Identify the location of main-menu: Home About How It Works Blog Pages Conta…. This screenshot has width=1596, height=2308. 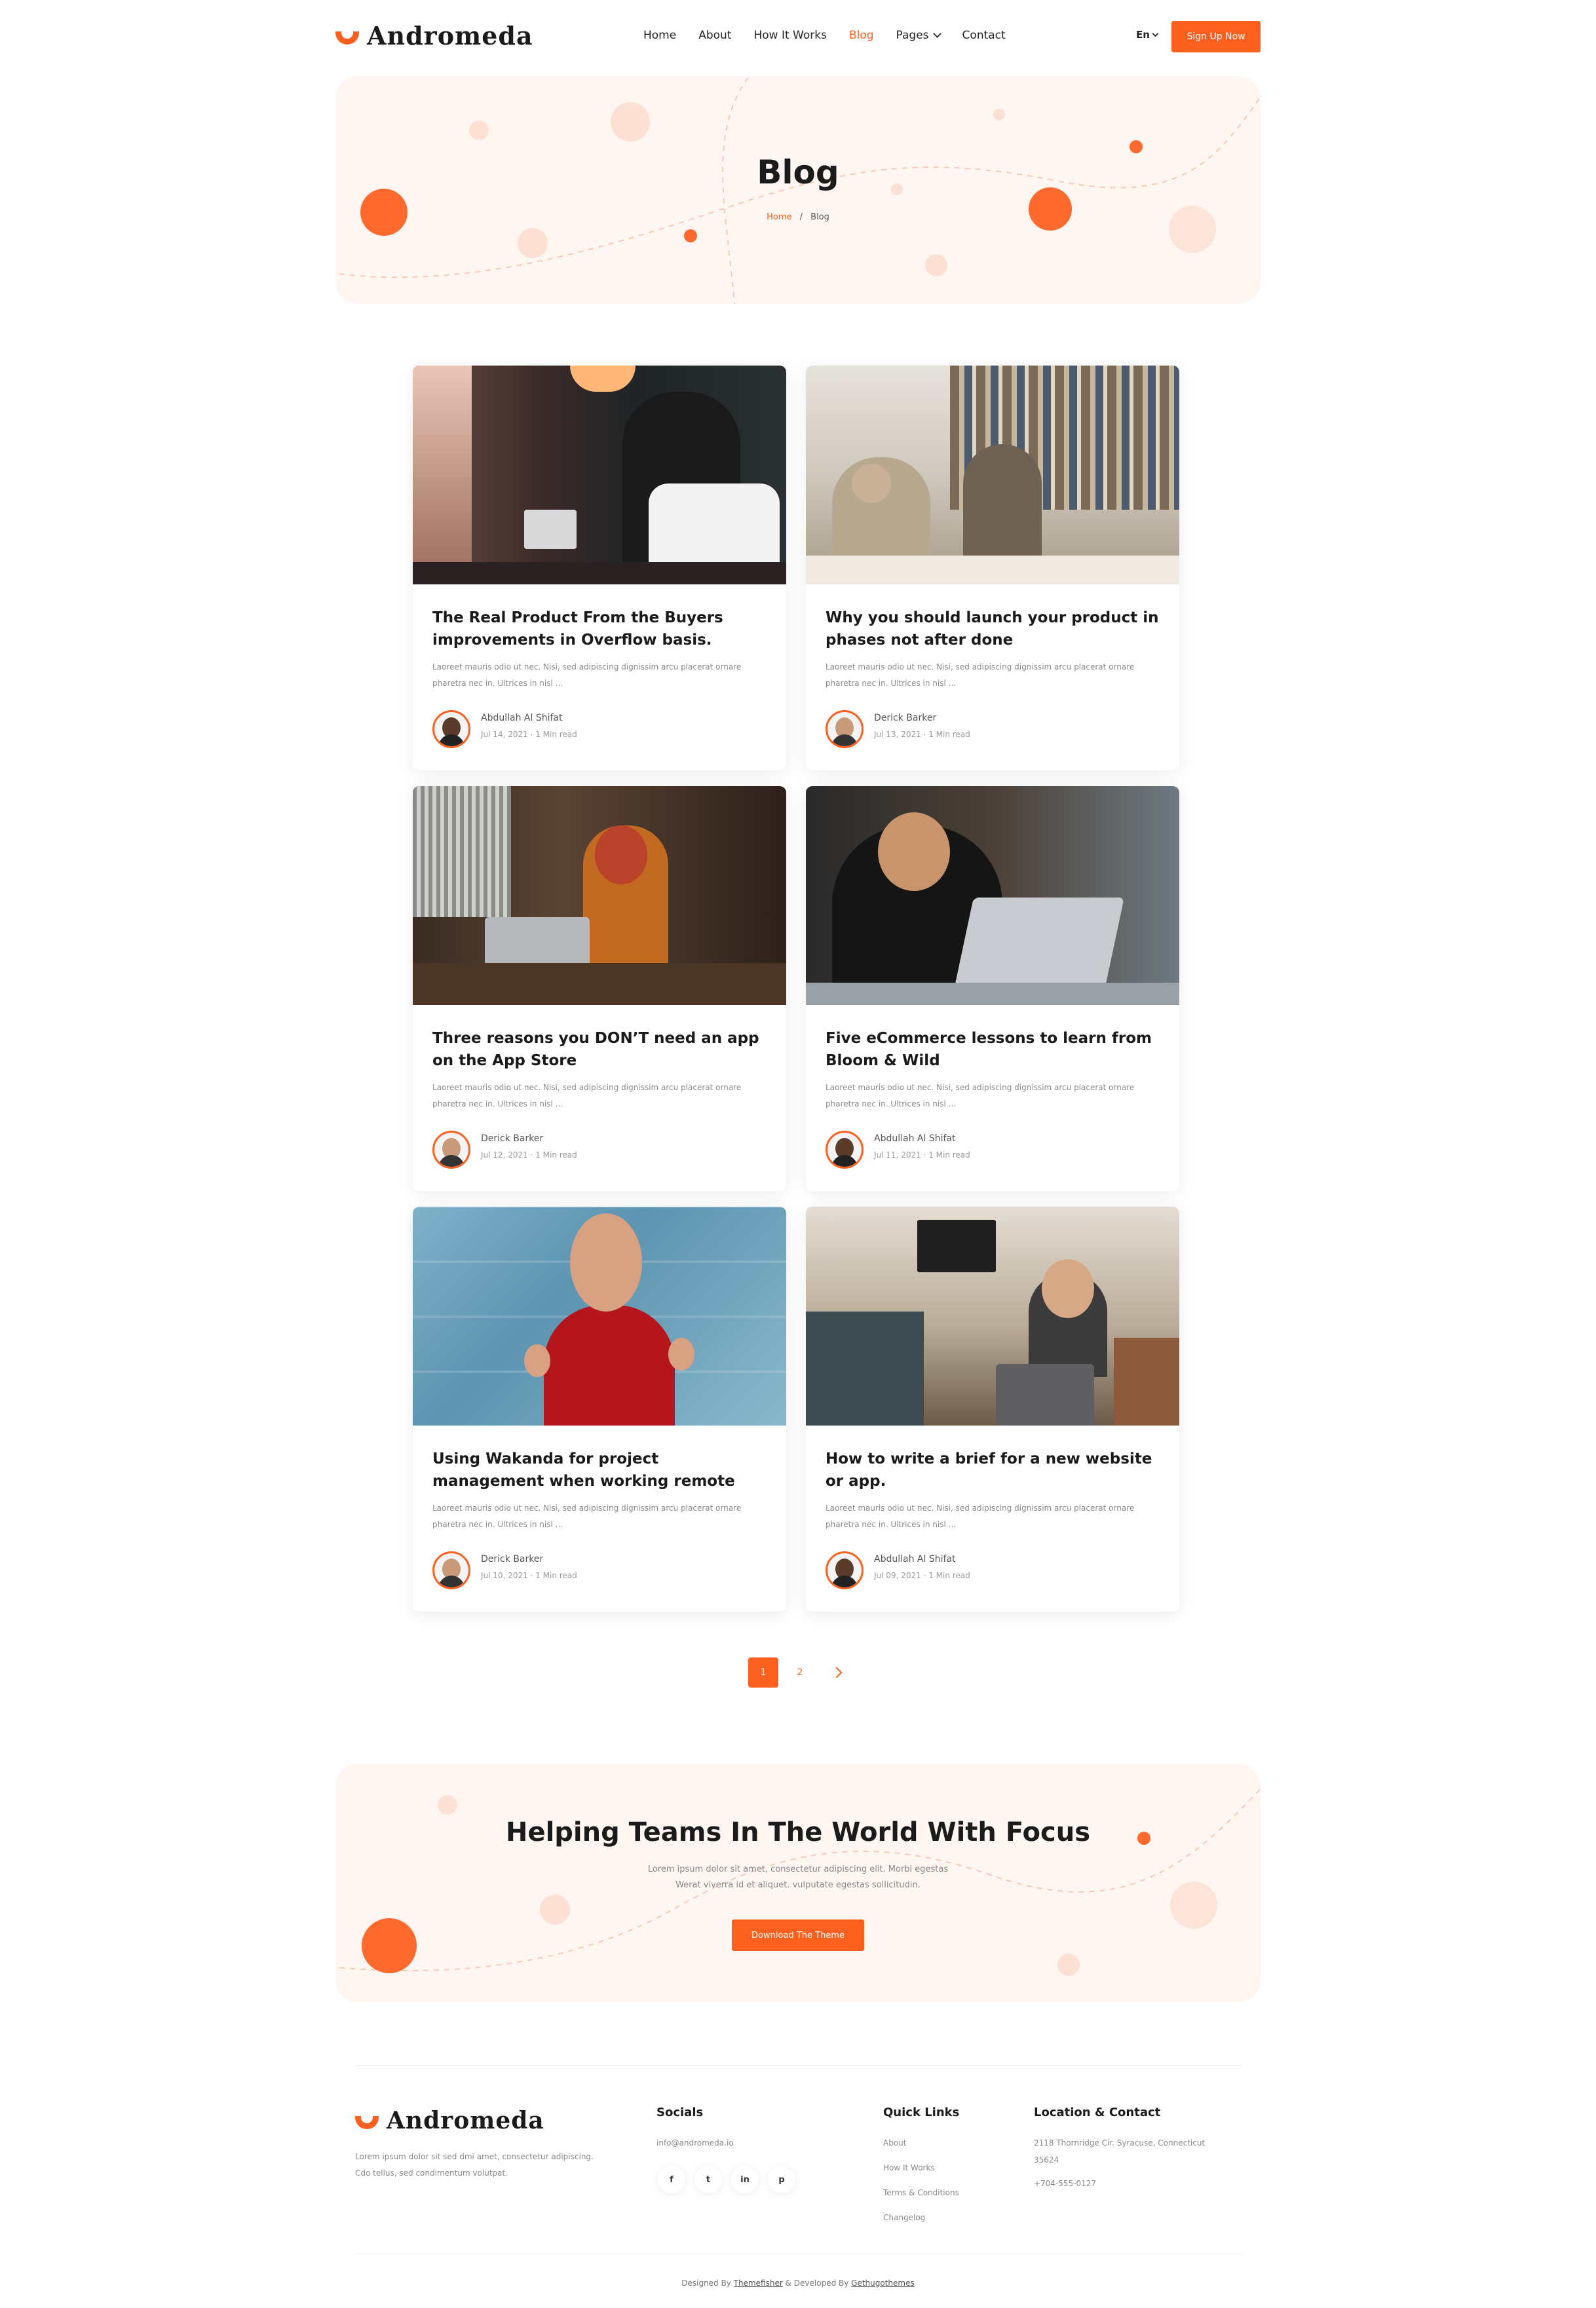
(824, 35).